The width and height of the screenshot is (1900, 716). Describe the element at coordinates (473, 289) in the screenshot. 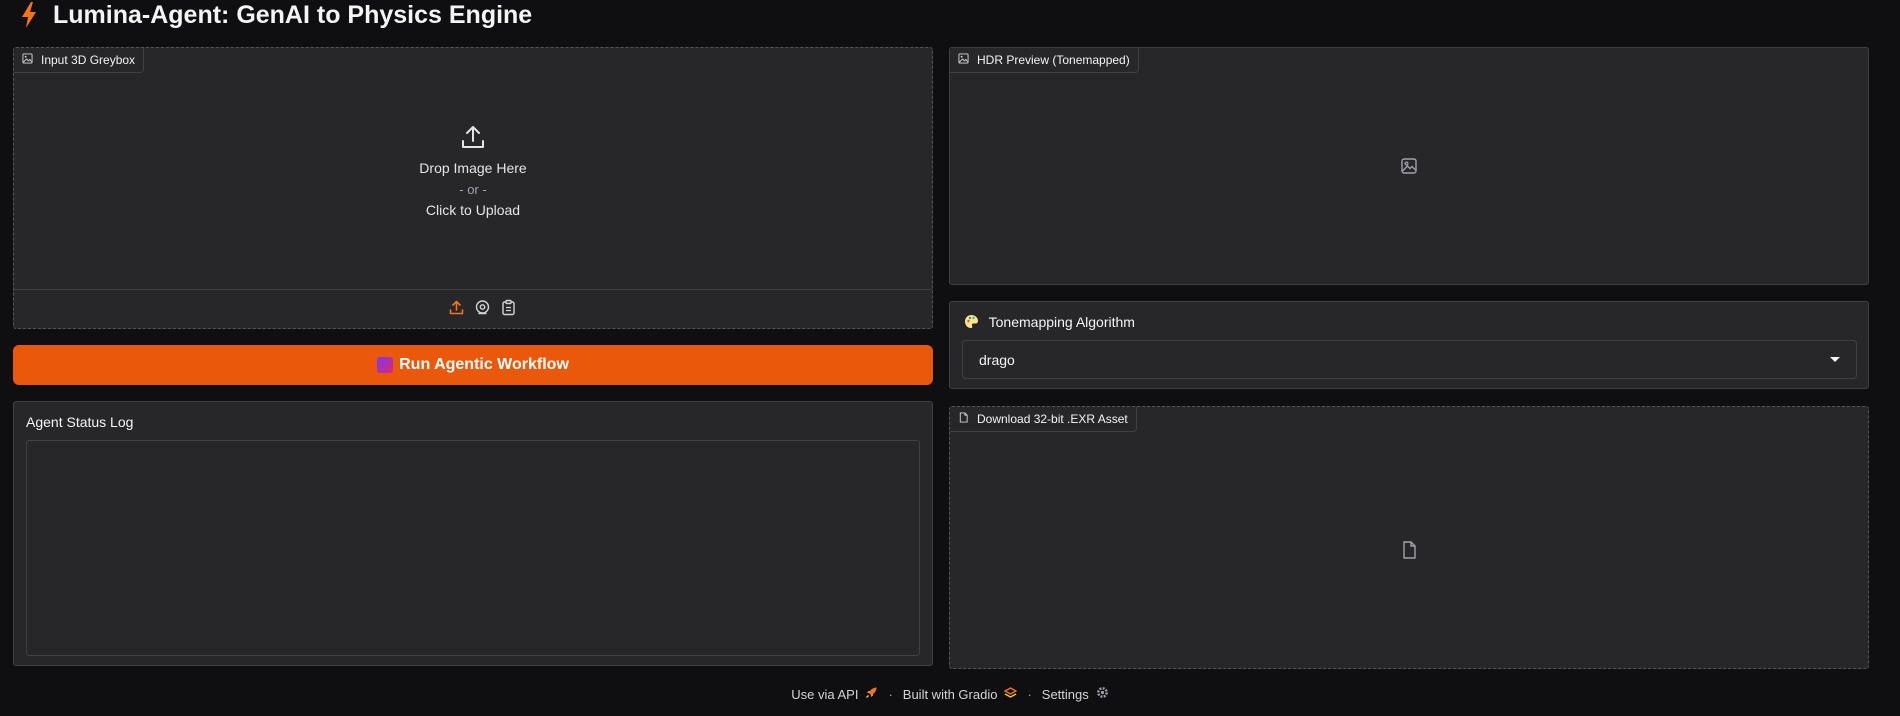

I see `toolbar-divider` at that location.